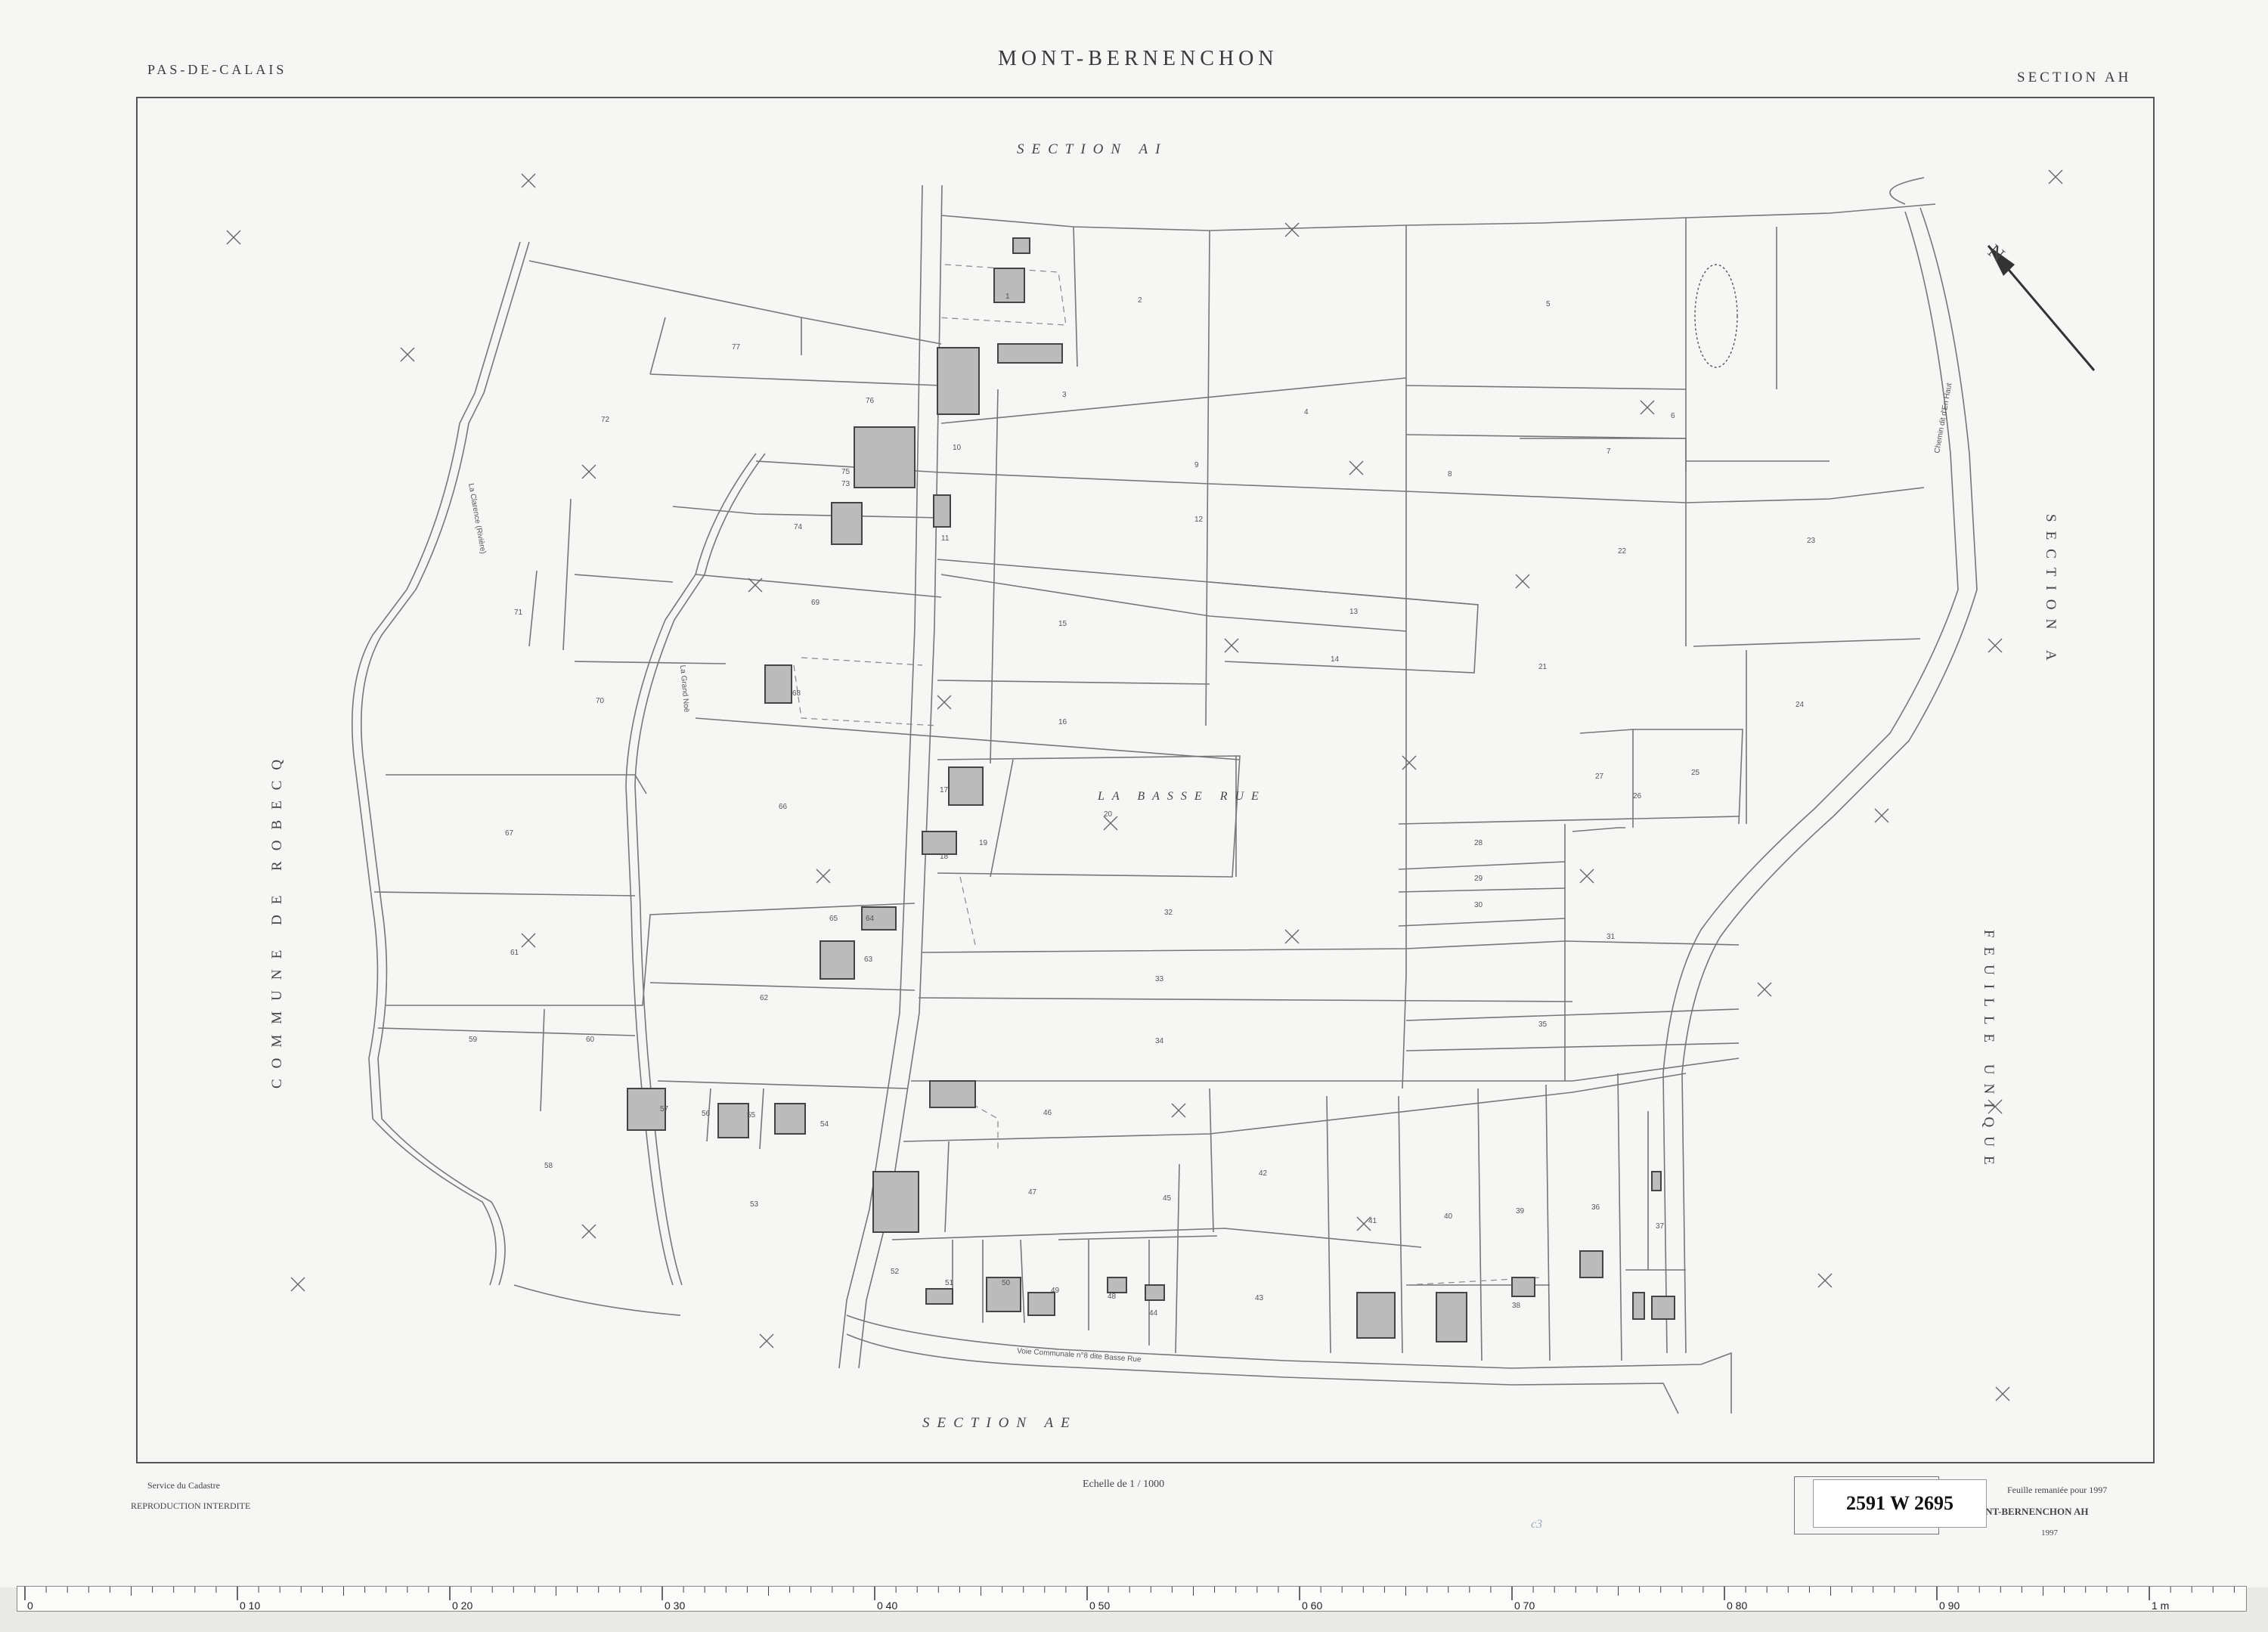  What do you see at coordinates (2040, 305) in the screenshot?
I see `north-arrow: N` at bounding box center [2040, 305].